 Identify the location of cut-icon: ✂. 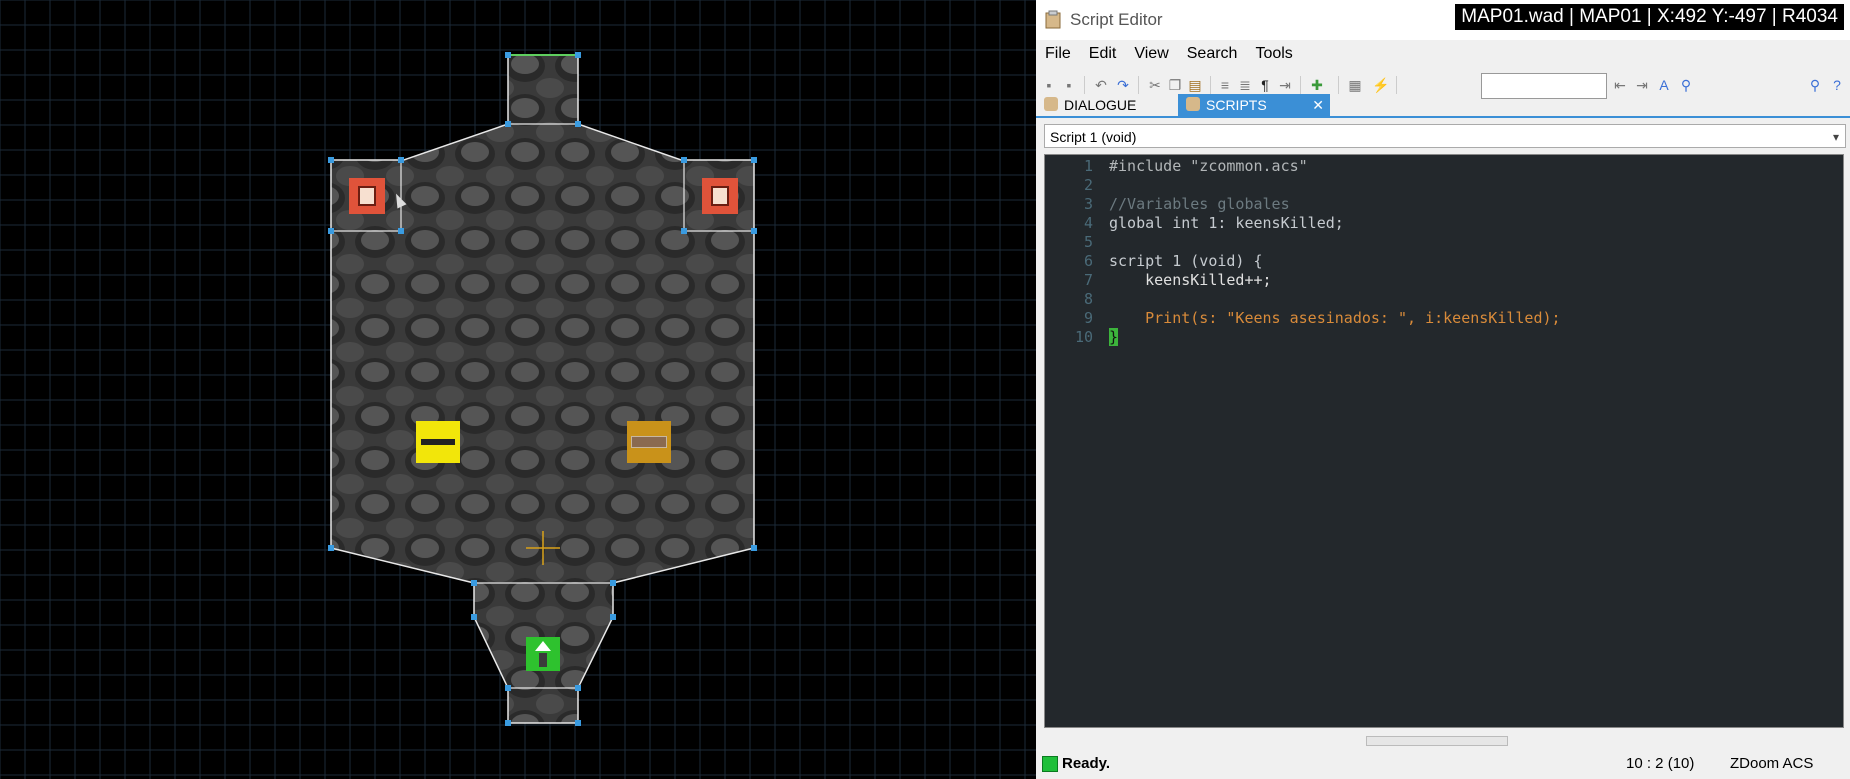
(1155, 85).